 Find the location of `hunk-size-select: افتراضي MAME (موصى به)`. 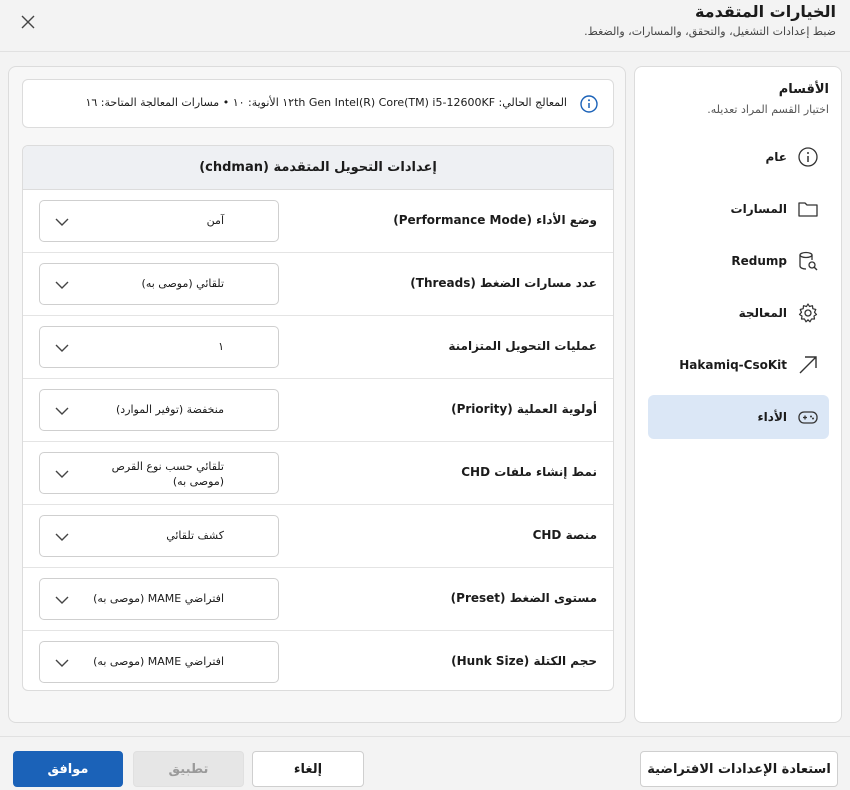

hunk-size-select: افتراضي MAME (موصى به) is located at coordinates (159, 662).